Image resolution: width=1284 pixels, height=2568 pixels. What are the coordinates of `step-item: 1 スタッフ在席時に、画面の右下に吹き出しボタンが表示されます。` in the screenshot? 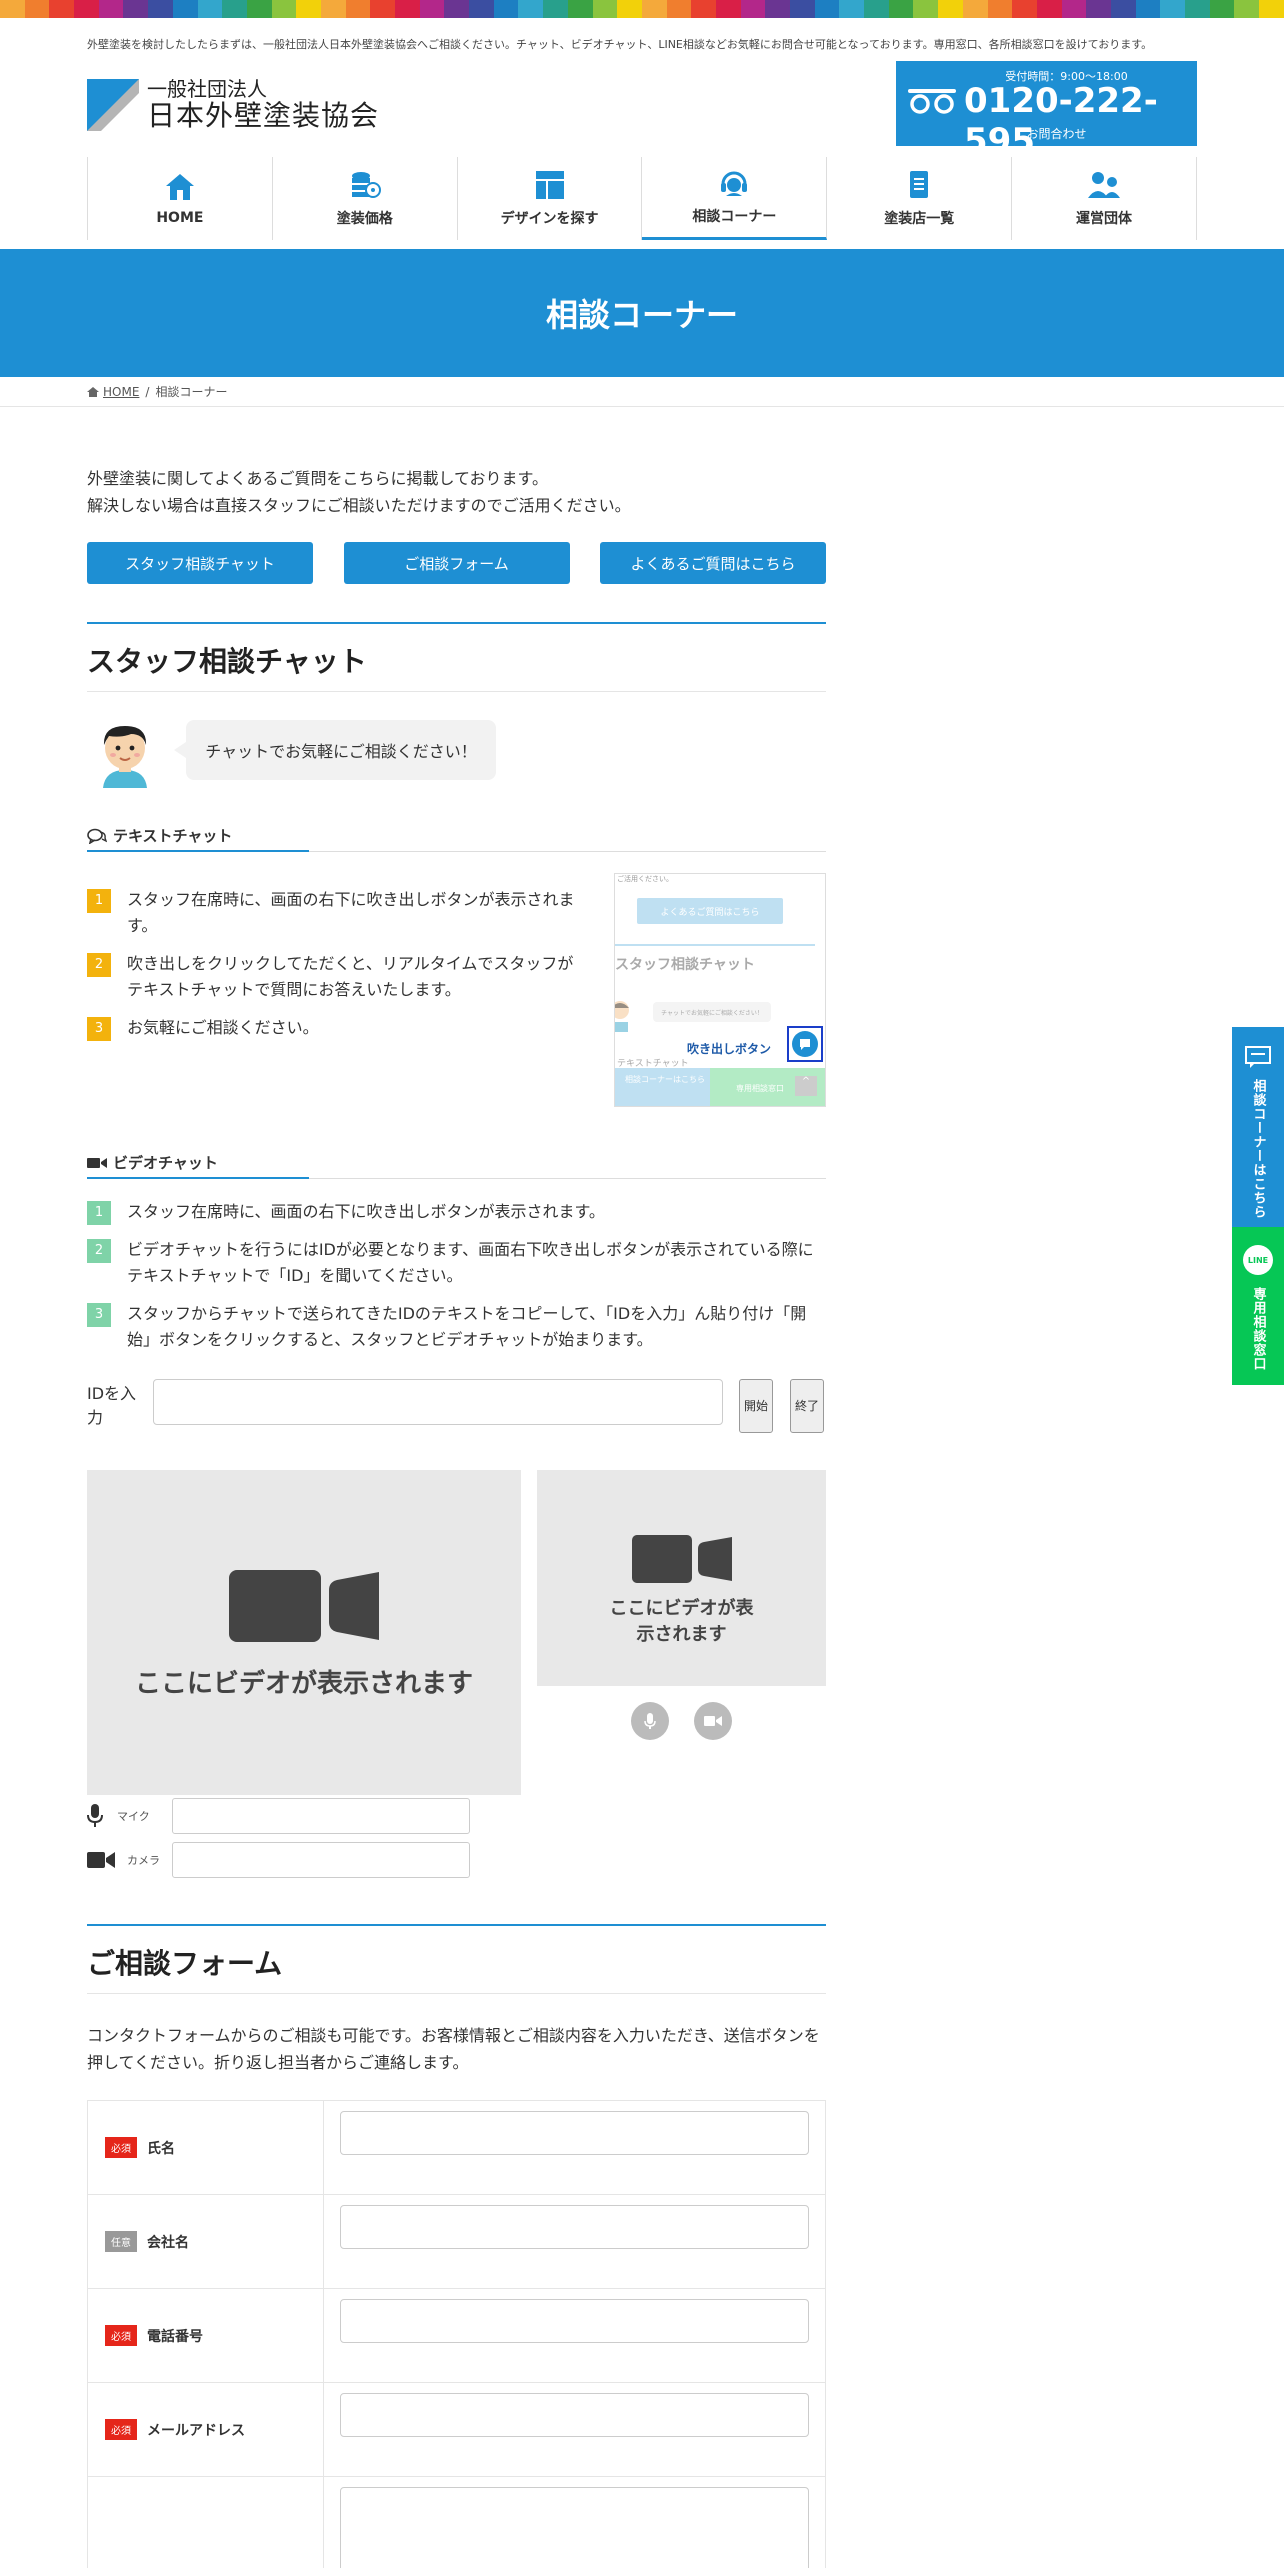 It's located at (337, 913).